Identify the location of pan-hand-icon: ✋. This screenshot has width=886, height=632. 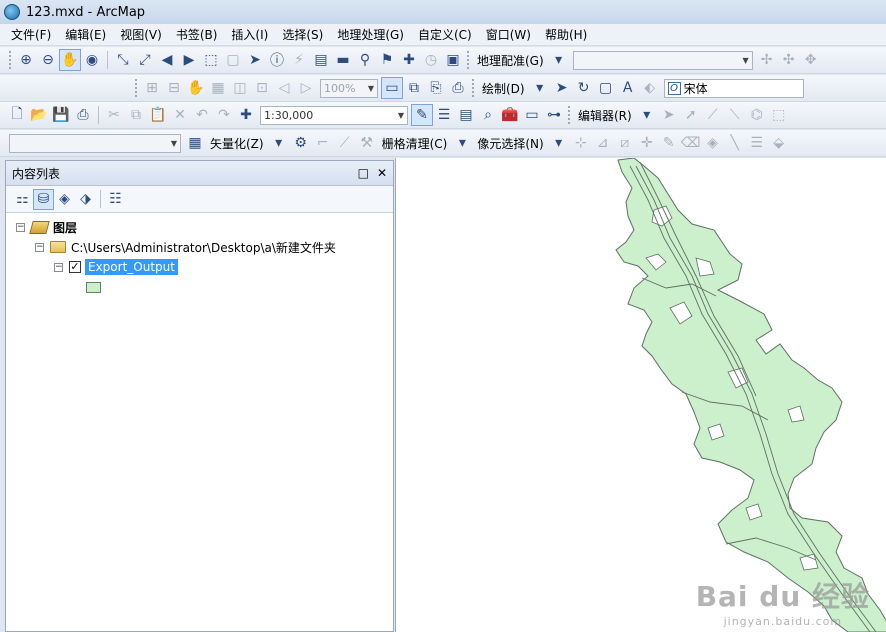
(70, 60).